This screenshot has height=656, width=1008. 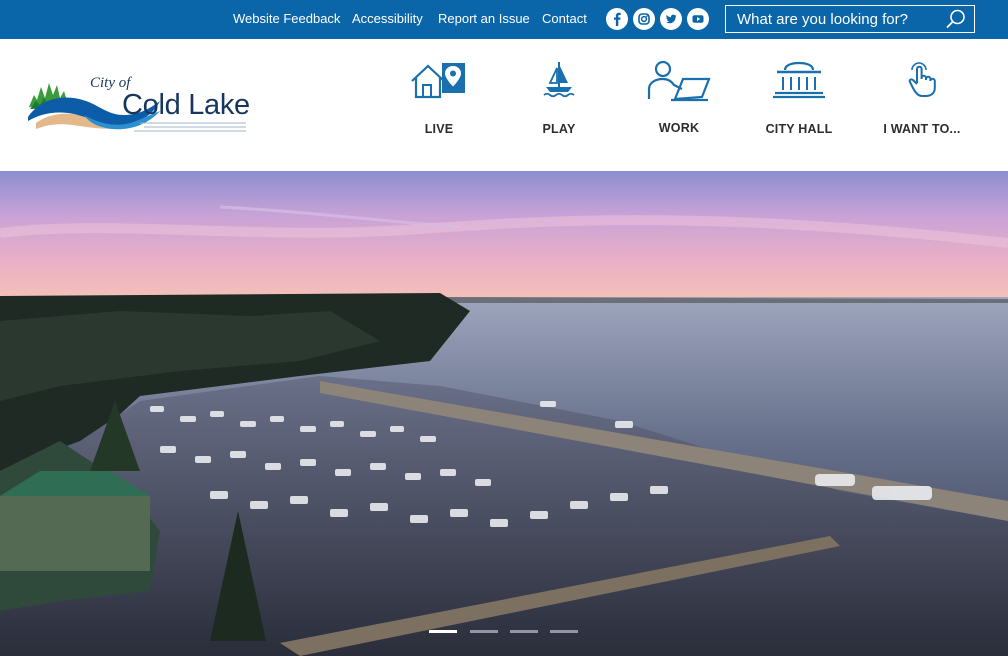 I want to click on nav-item-work: WORK, so click(x=679, y=99).